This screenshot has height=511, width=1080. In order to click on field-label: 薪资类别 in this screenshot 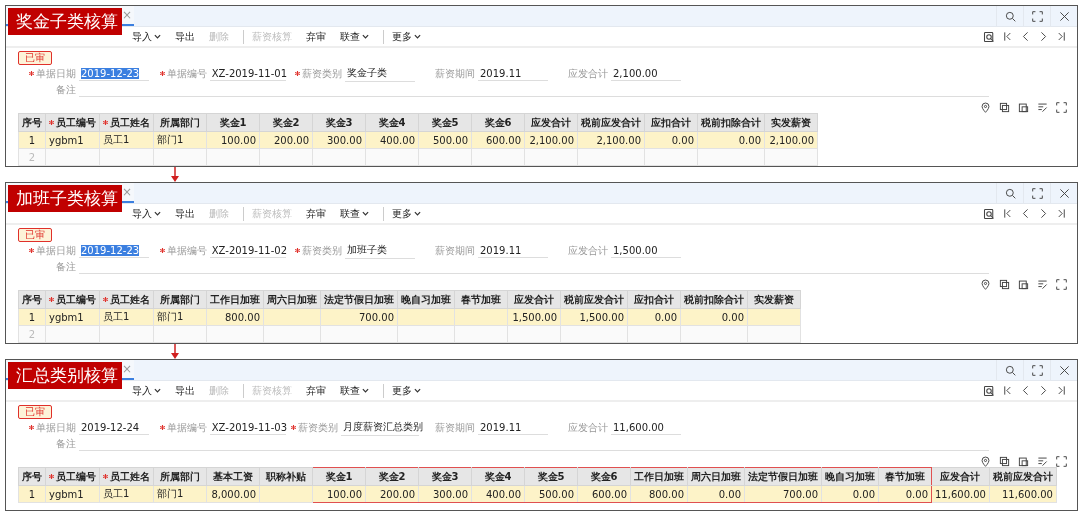, I will do `click(322, 73)`.